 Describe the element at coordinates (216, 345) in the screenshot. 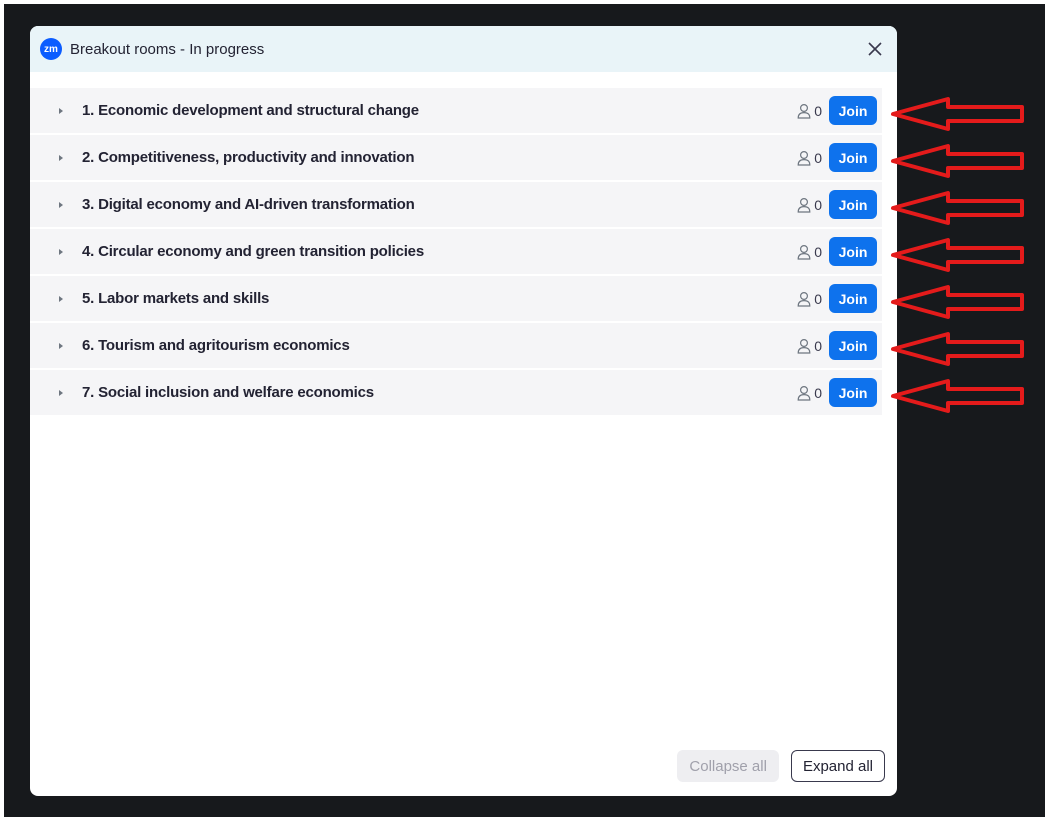

I see `room-name: 6. Tourism and agritourism economics` at that location.